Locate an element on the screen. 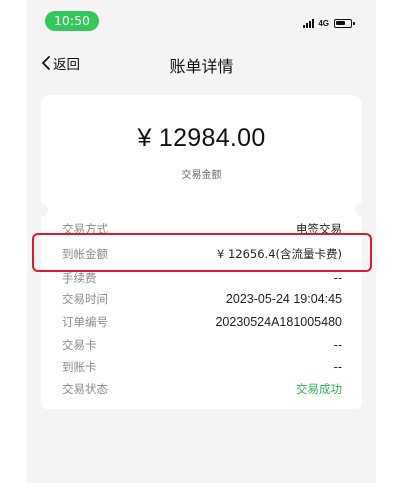 Image resolution: width=403 pixels, height=483 pixels. detail-key: 订单编号 is located at coordinates (85, 322).